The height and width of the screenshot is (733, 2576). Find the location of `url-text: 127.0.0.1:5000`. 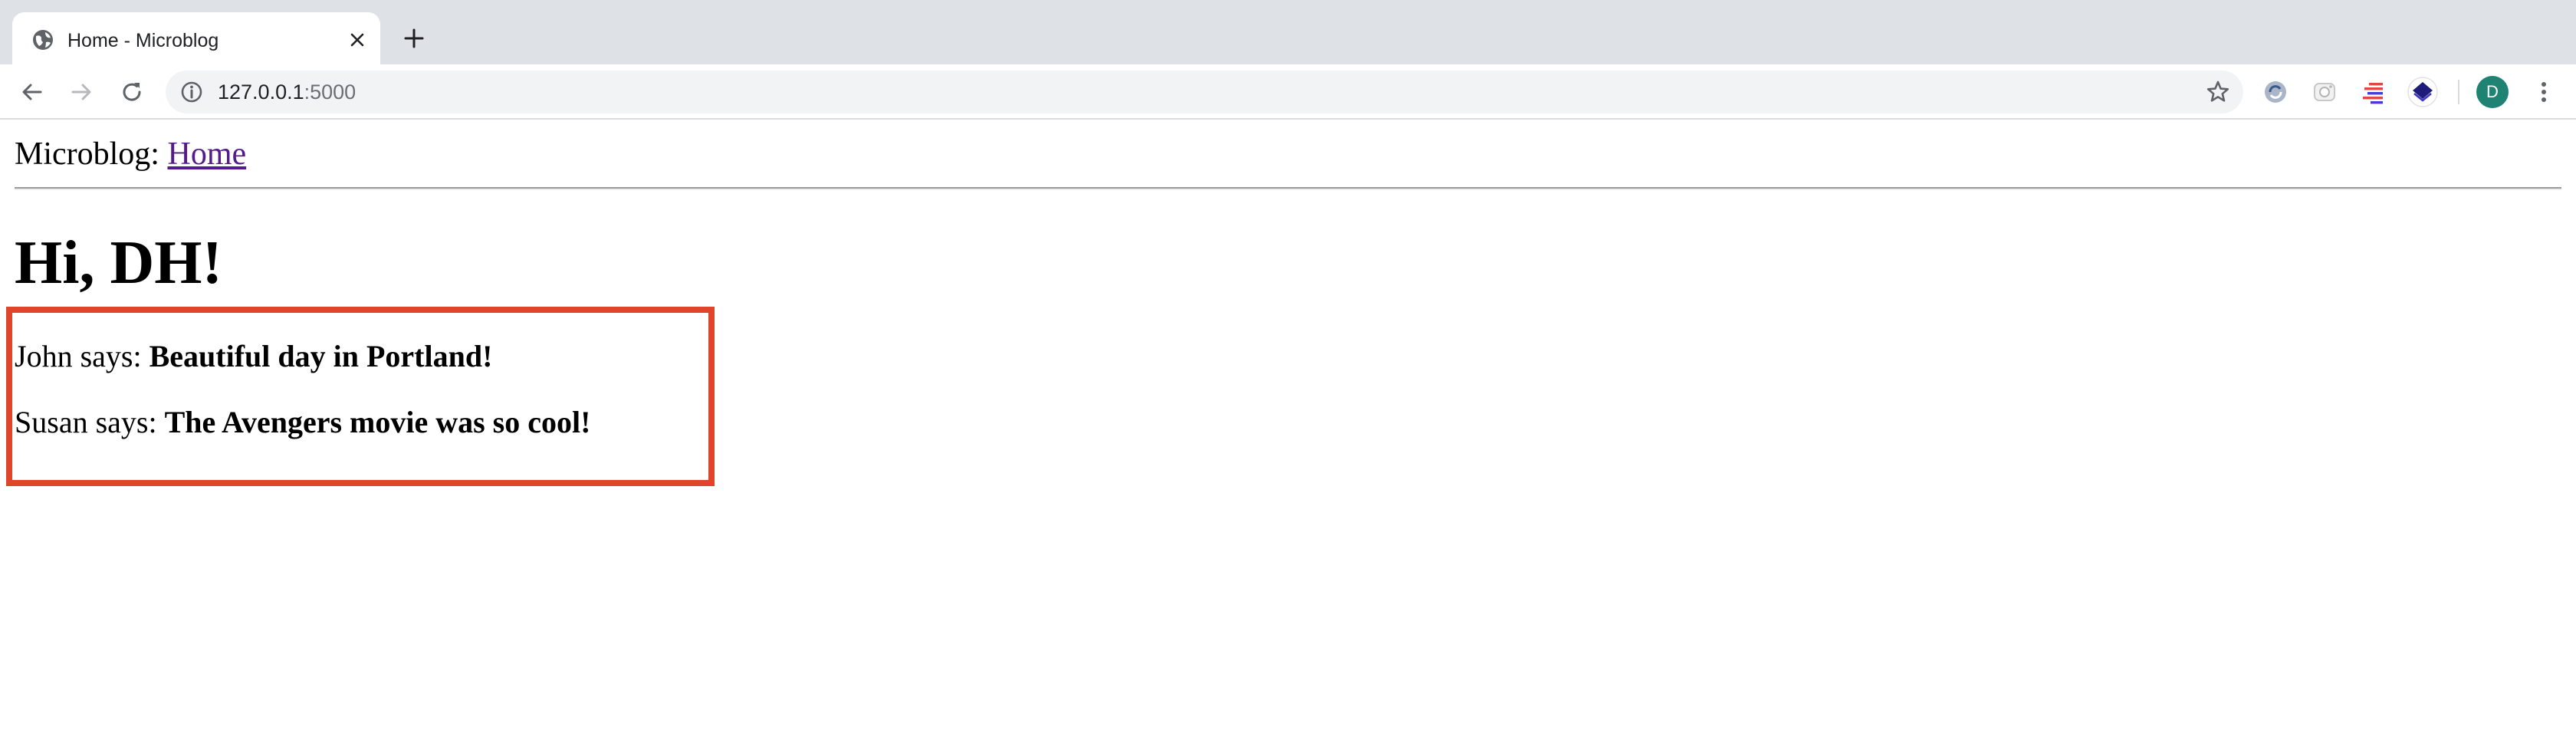

url-text: 127.0.0.1:5000 is located at coordinates (287, 92).